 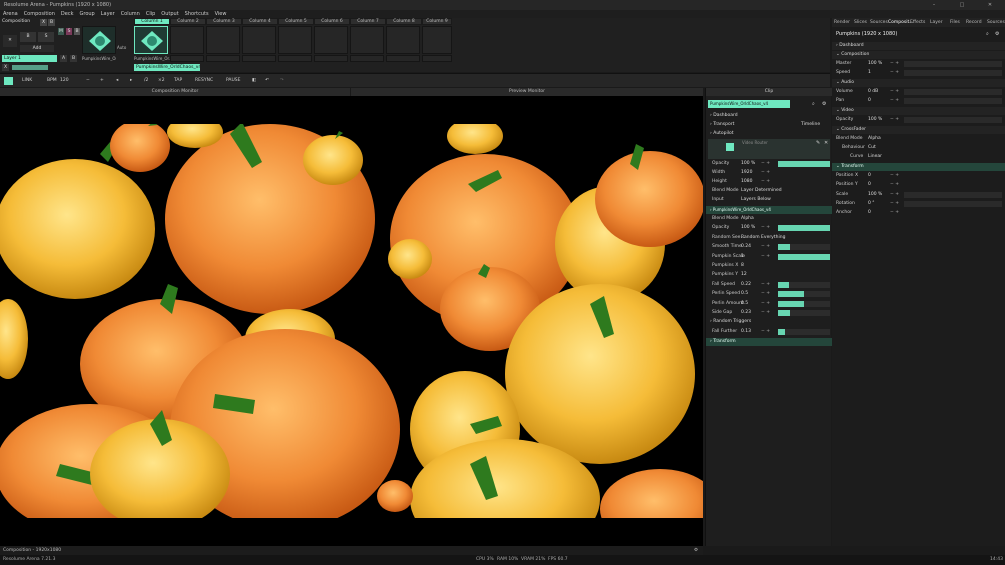 What do you see at coordinates (233, 80) in the screenshot?
I see `pause-button: PAUSE` at bounding box center [233, 80].